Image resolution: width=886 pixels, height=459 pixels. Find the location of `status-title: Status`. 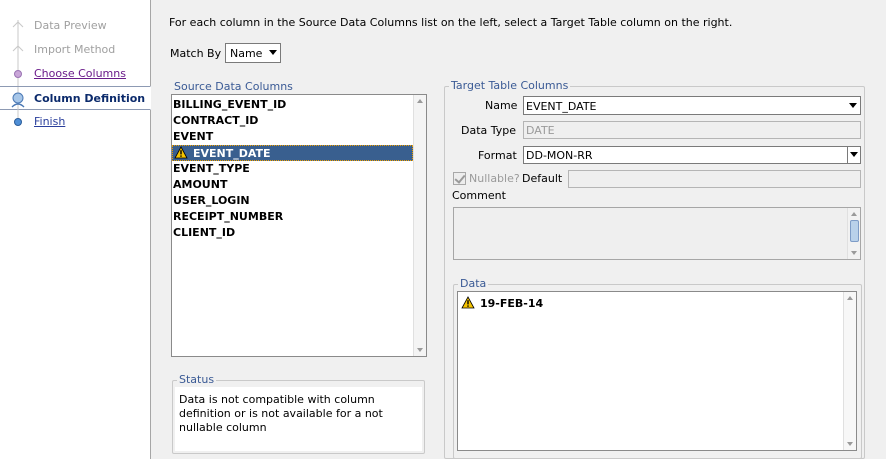

status-title: Status is located at coordinates (197, 379).